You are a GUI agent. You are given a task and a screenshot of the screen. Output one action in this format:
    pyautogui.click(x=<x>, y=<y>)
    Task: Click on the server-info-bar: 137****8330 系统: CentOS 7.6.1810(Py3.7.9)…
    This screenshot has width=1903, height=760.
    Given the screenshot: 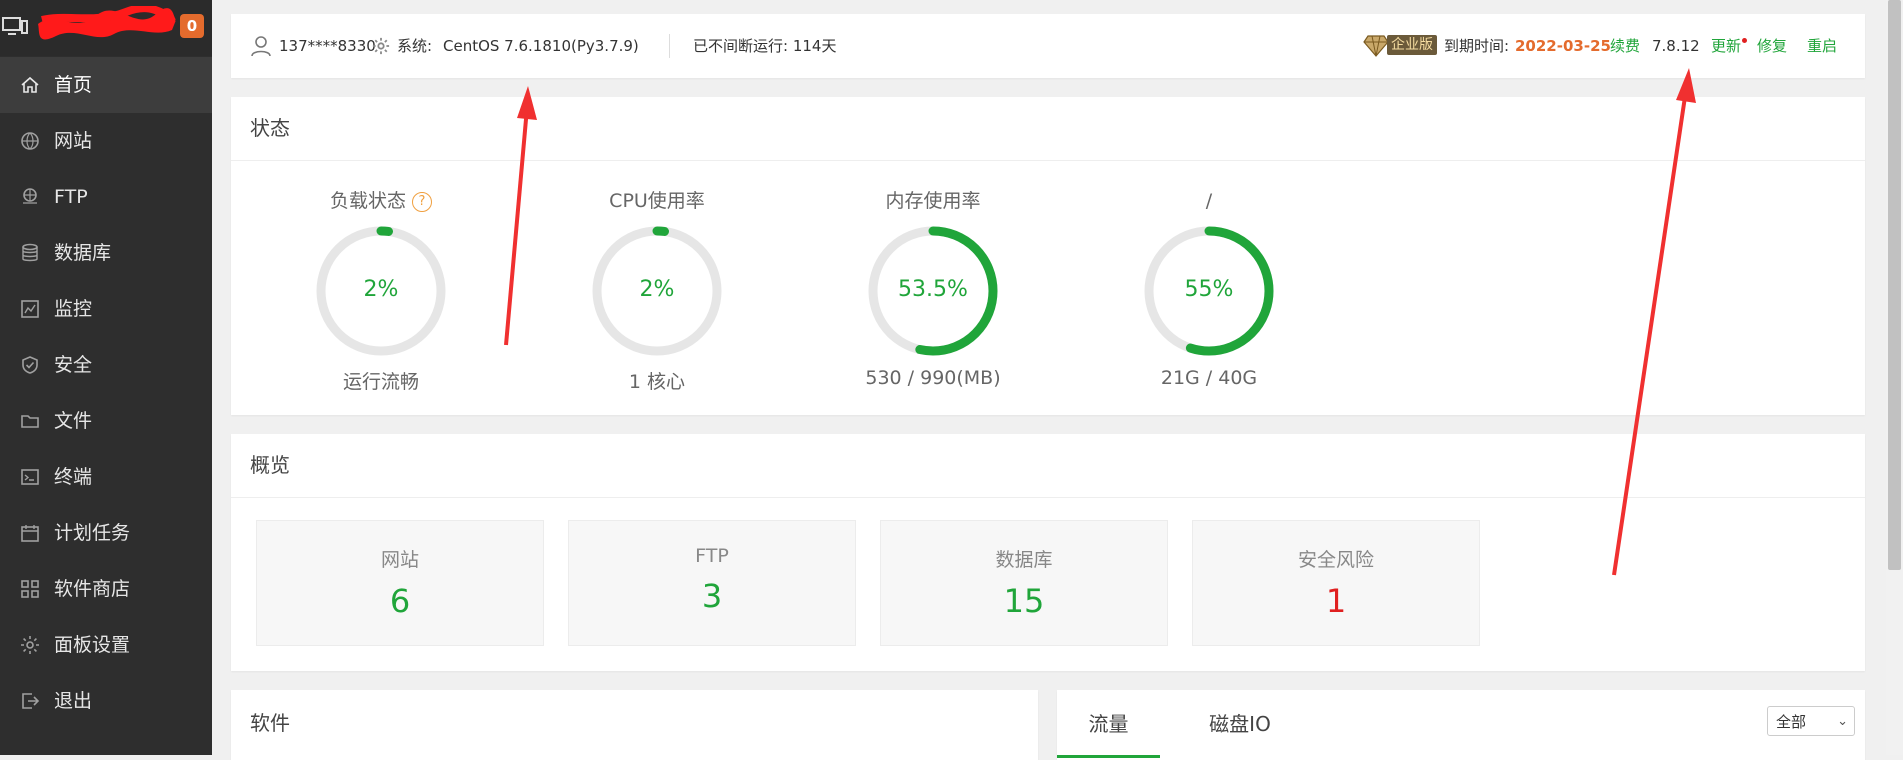 What is the action you would take?
    pyautogui.click(x=1048, y=46)
    